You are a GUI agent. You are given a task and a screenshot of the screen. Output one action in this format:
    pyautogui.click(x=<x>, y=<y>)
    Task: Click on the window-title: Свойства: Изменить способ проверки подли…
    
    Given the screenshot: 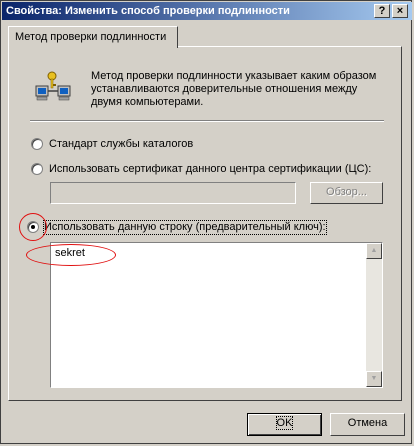 What is the action you would take?
    pyautogui.click(x=148, y=11)
    